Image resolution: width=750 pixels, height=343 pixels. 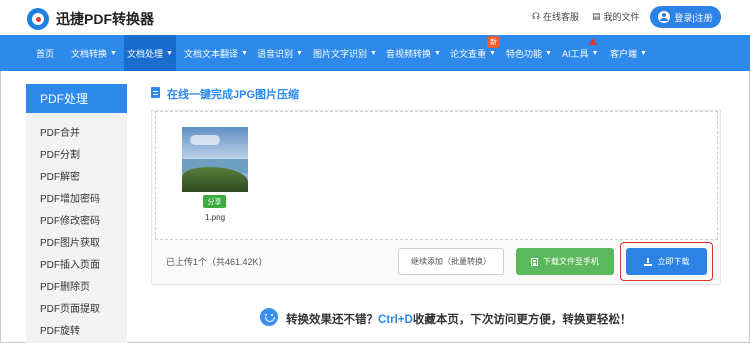 I want to click on nav-item-doc-process: 文档处理 ▼, so click(x=150, y=53).